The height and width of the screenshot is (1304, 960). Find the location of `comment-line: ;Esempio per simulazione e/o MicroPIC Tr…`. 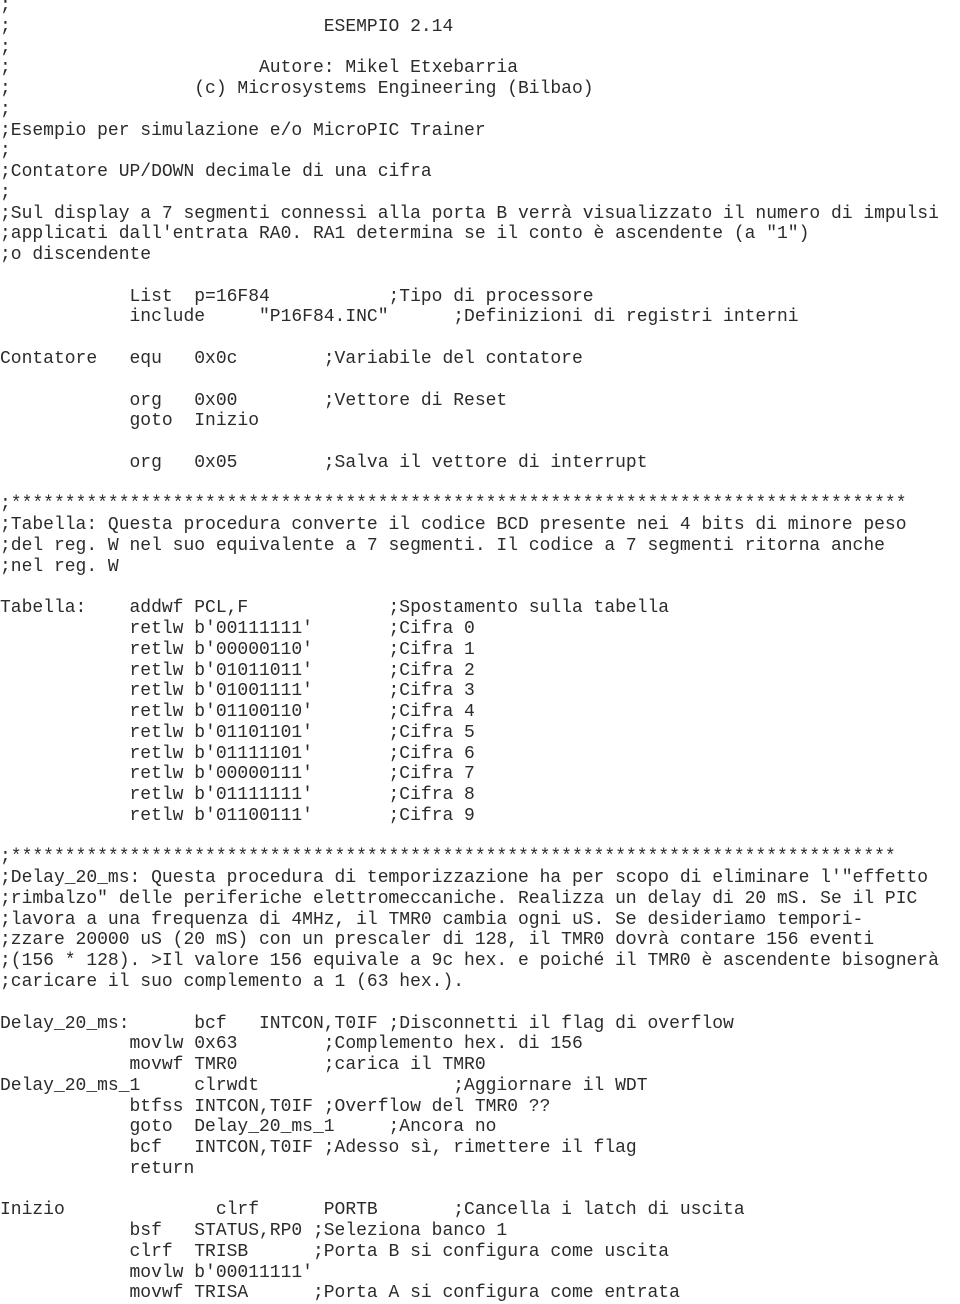

comment-line: ;Esempio per simulazione e/o MicroPIC Tr… is located at coordinates (243, 130).